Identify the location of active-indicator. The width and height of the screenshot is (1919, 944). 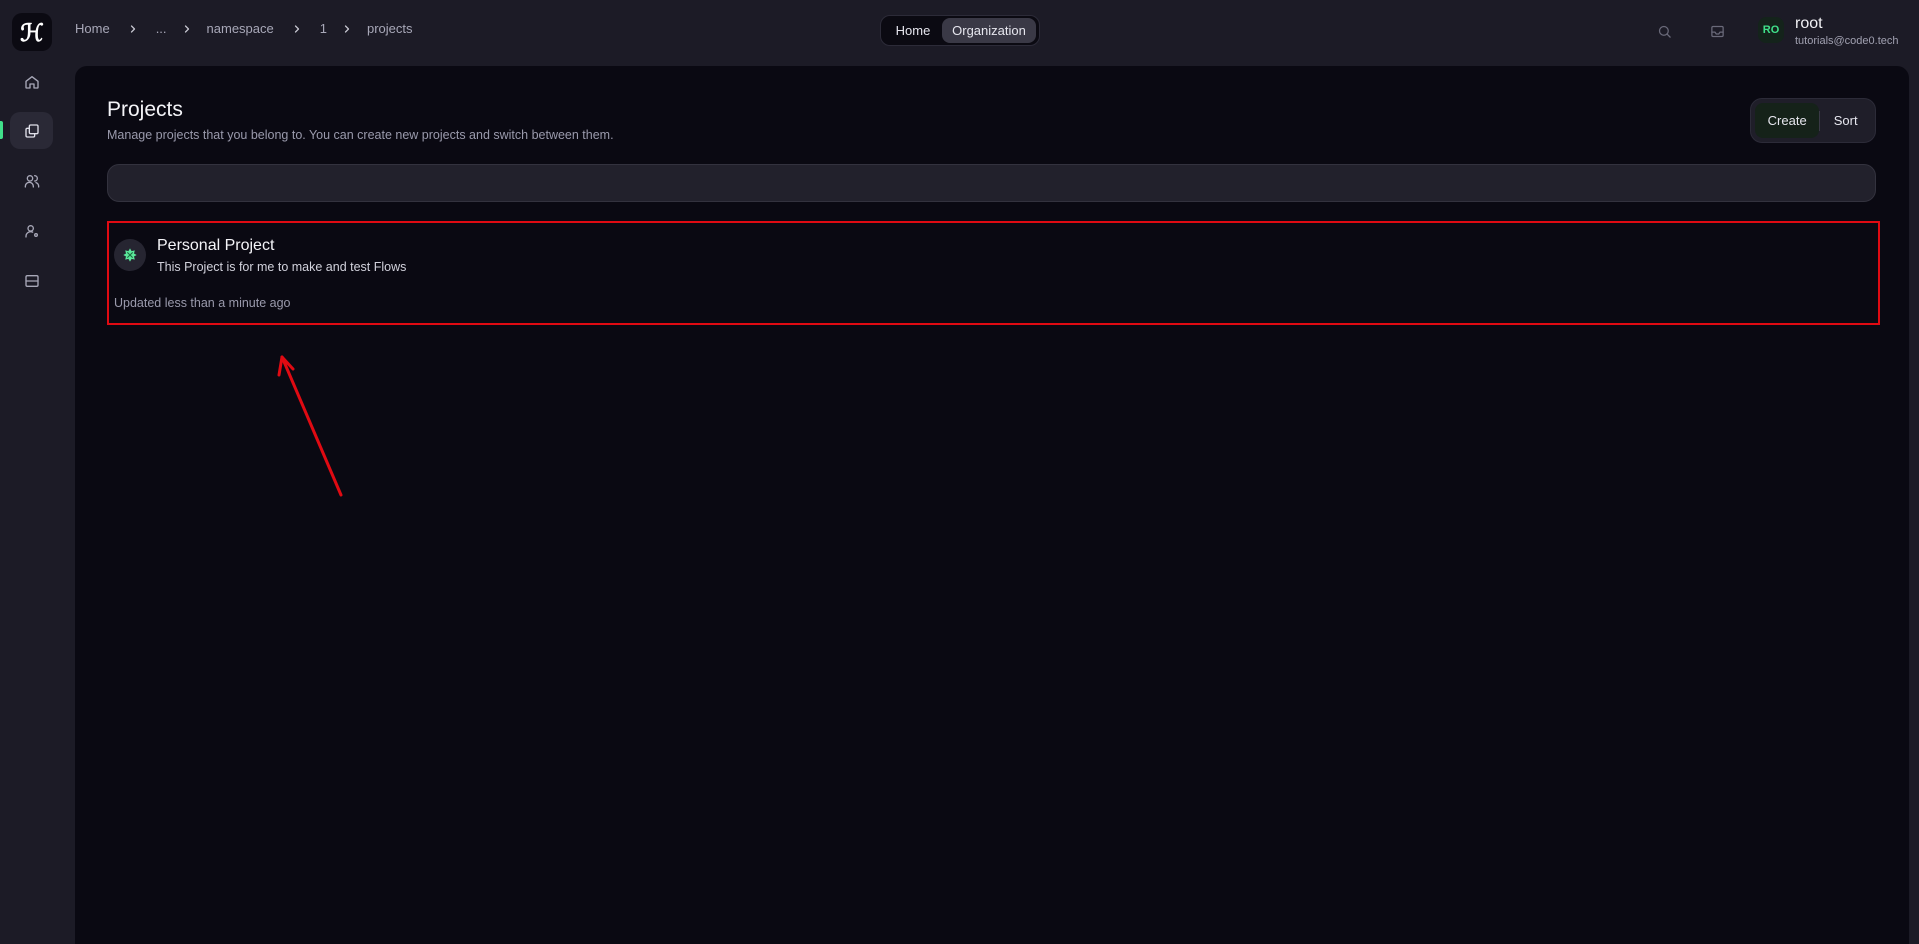
(1, 130).